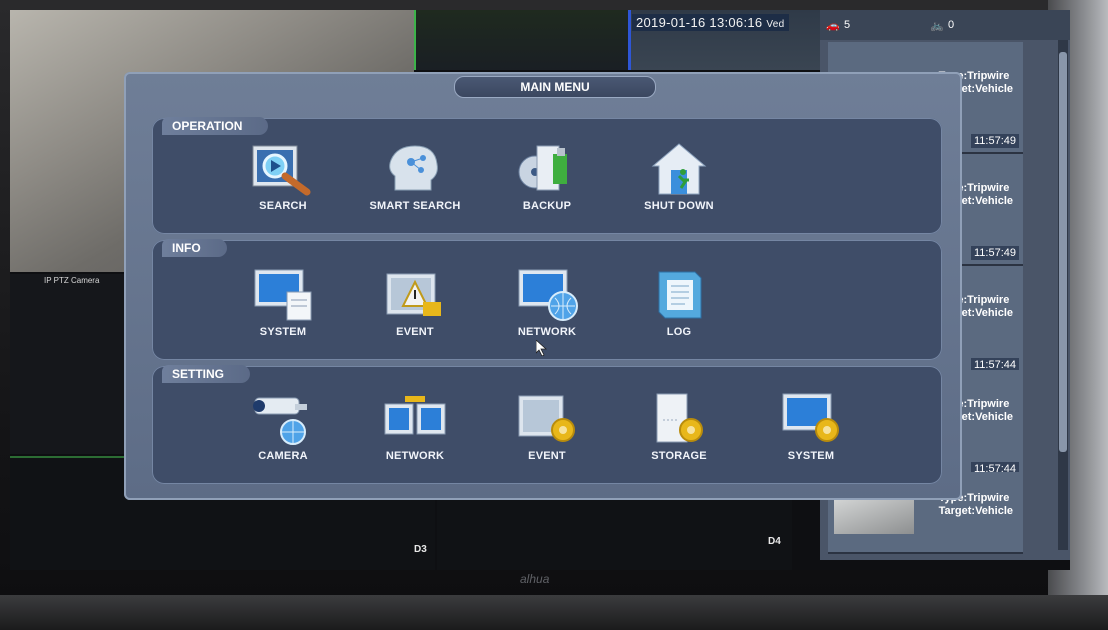  What do you see at coordinates (951, 25) in the screenshot?
I see `bike-count: 0` at bounding box center [951, 25].